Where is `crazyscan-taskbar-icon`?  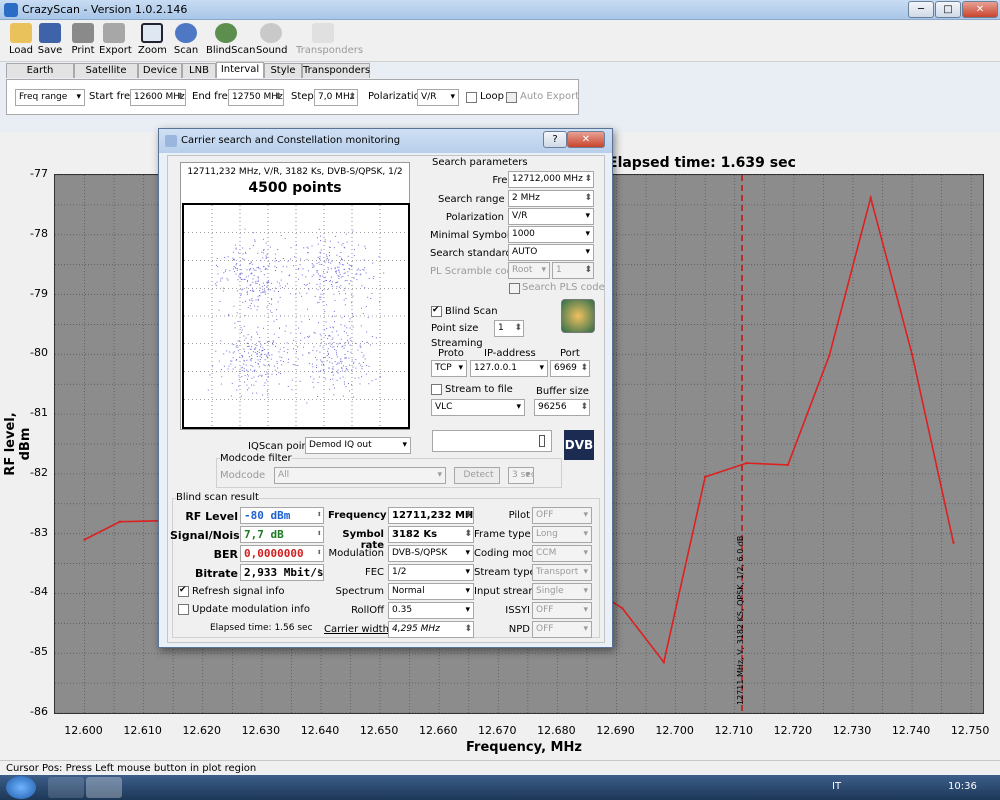
crazyscan-taskbar-icon is located at coordinates (104, 787).